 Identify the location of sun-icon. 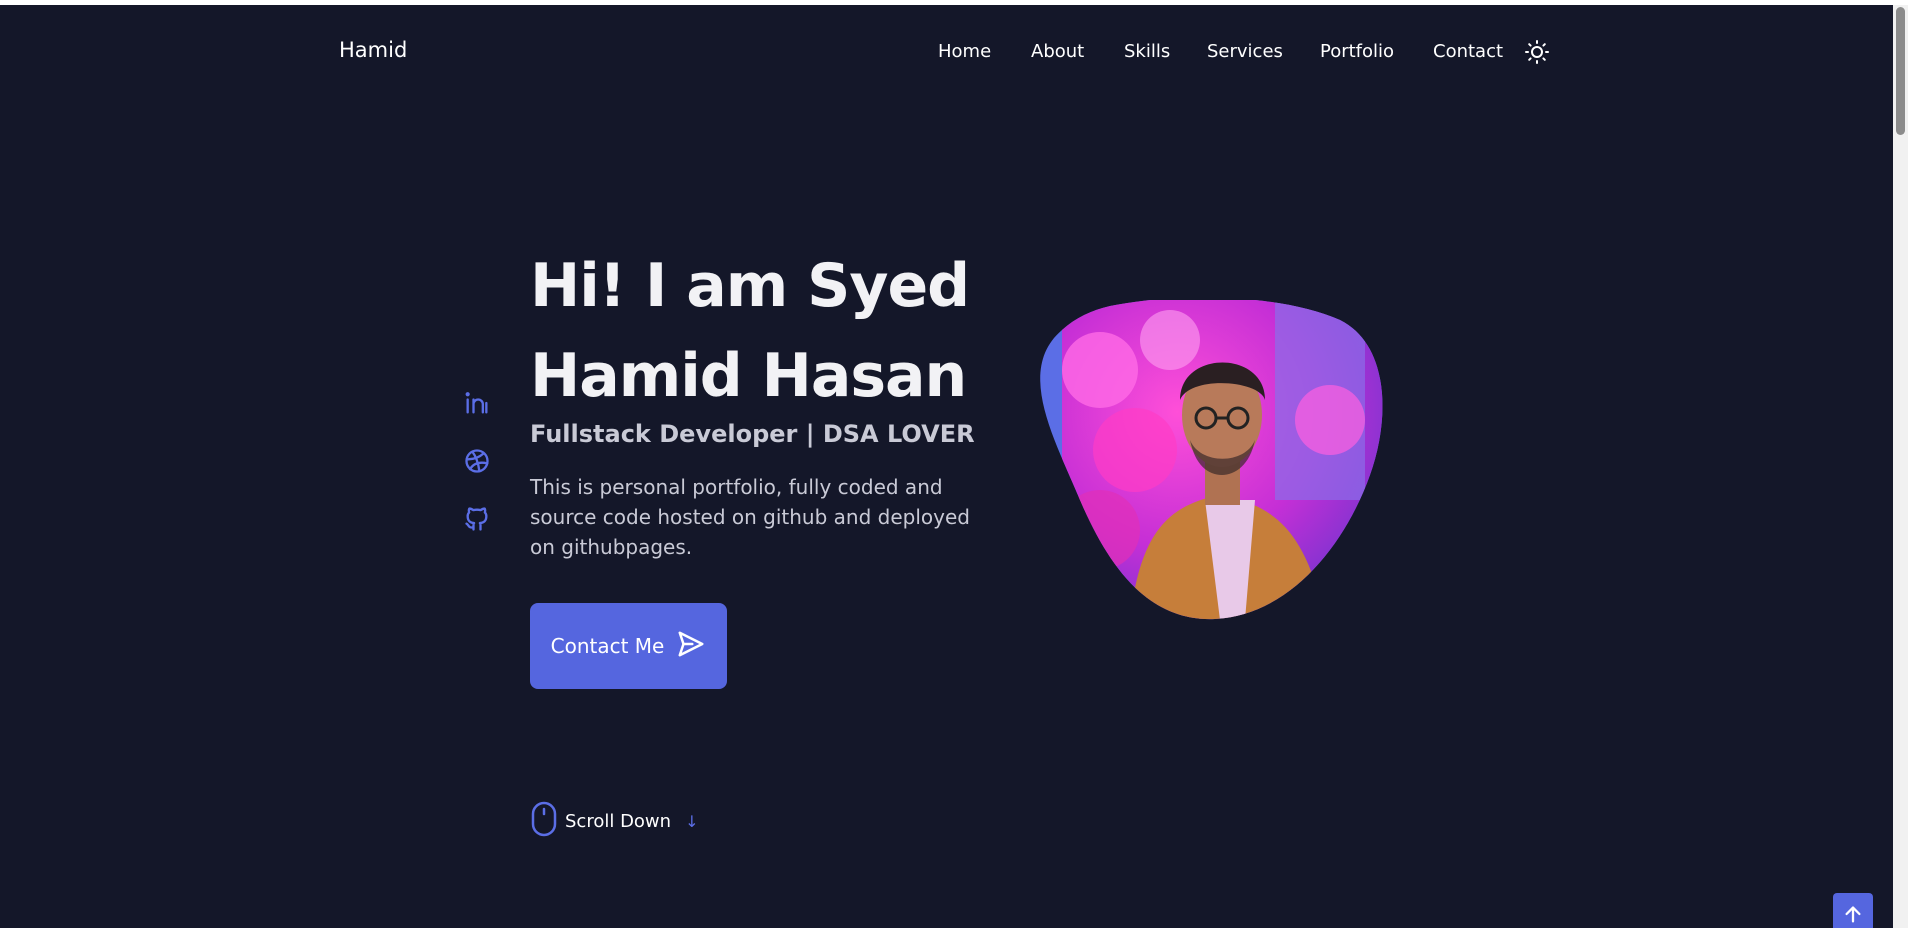
(1537, 52).